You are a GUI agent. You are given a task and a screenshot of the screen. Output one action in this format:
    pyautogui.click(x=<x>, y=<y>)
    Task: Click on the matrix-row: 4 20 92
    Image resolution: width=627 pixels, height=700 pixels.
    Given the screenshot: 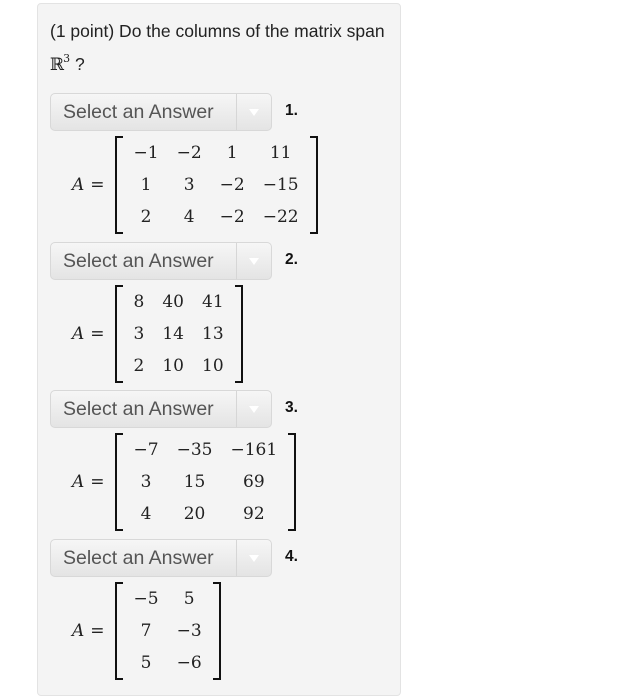 What is the action you would take?
    pyautogui.click(x=206, y=514)
    